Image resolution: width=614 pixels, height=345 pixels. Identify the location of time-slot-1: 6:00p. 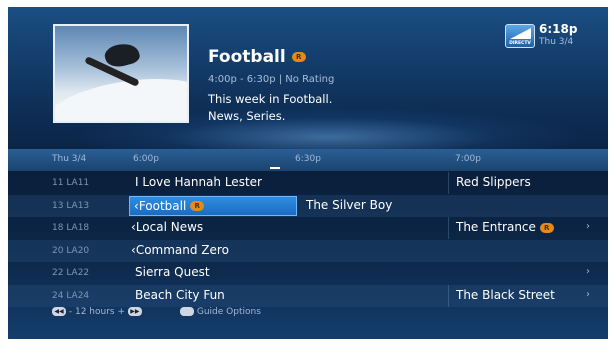
(146, 159).